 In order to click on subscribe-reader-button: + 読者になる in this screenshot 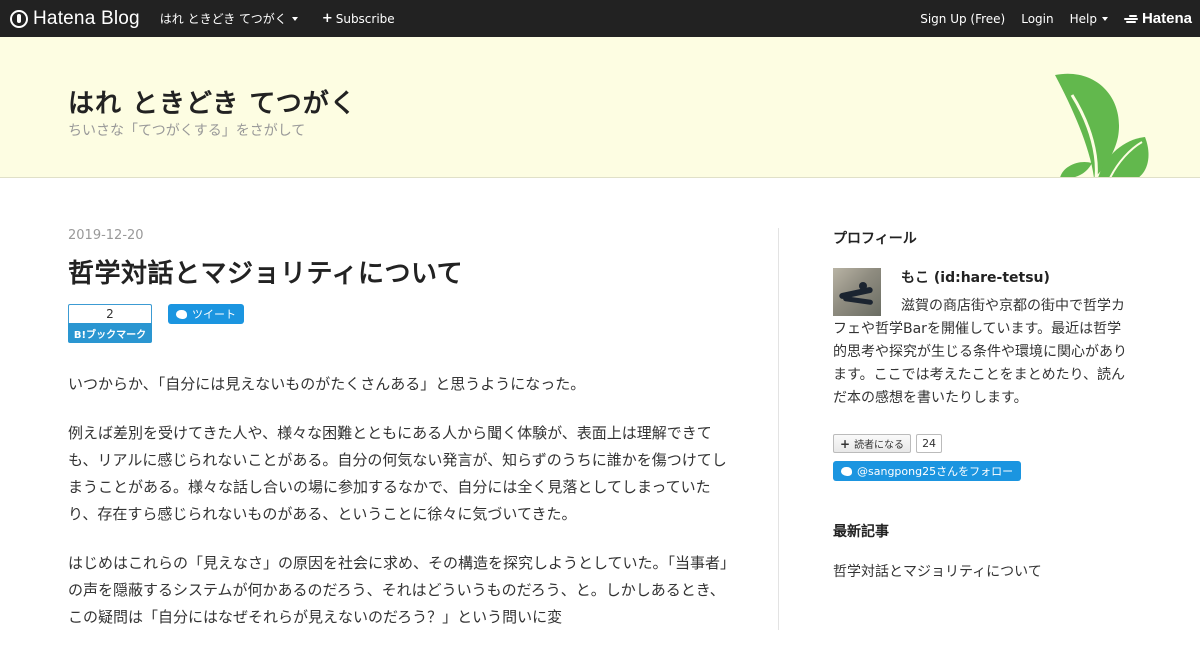, I will do `click(872, 443)`.